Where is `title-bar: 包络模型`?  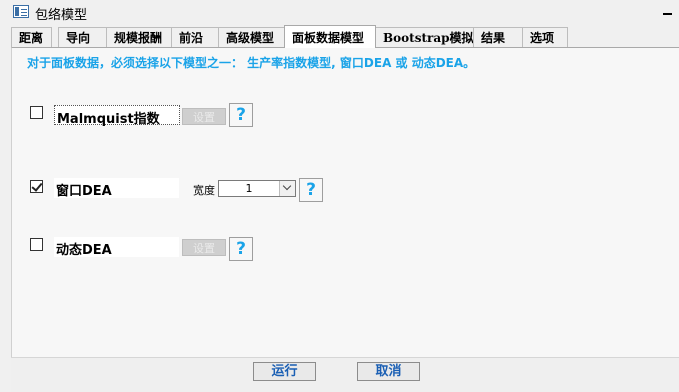 title-bar: 包络模型 is located at coordinates (339, 12).